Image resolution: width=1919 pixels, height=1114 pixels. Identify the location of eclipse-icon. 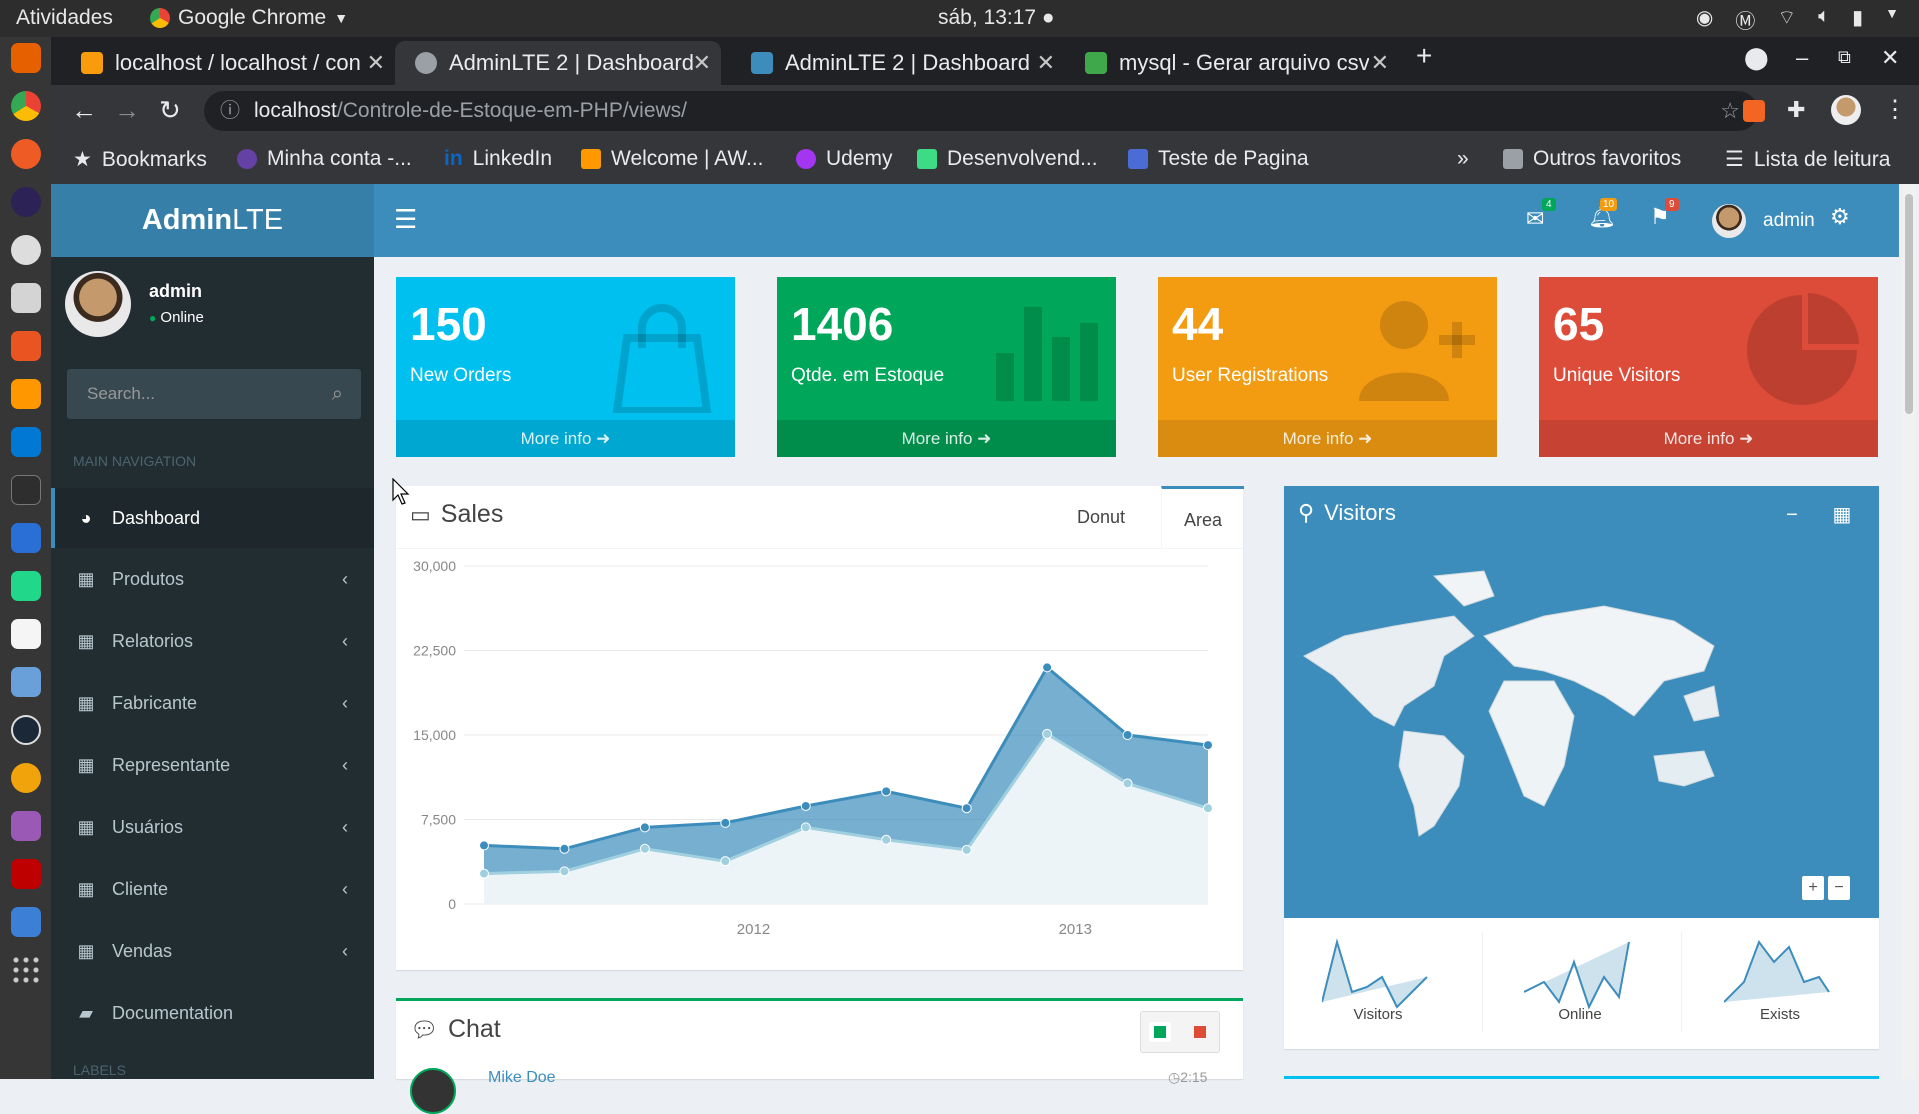
(25, 202).